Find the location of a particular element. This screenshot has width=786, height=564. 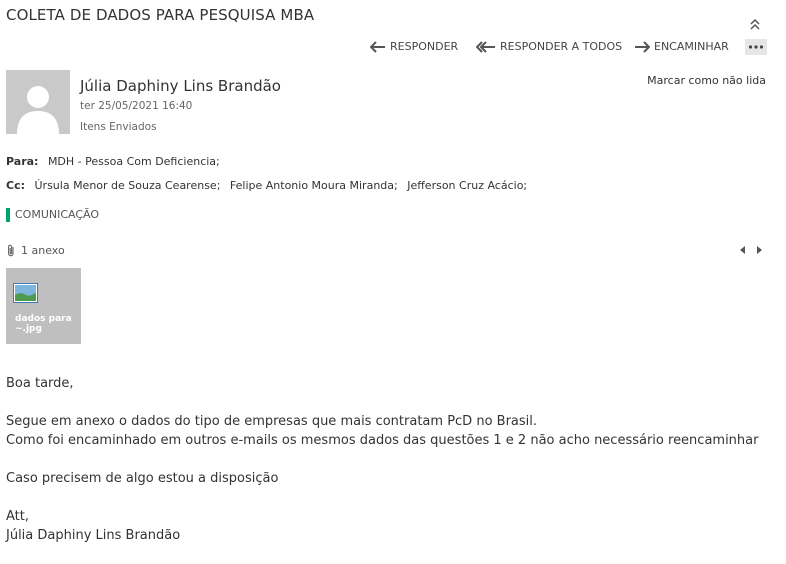

reply-arrow-icon is located at coordinates (377, 46).